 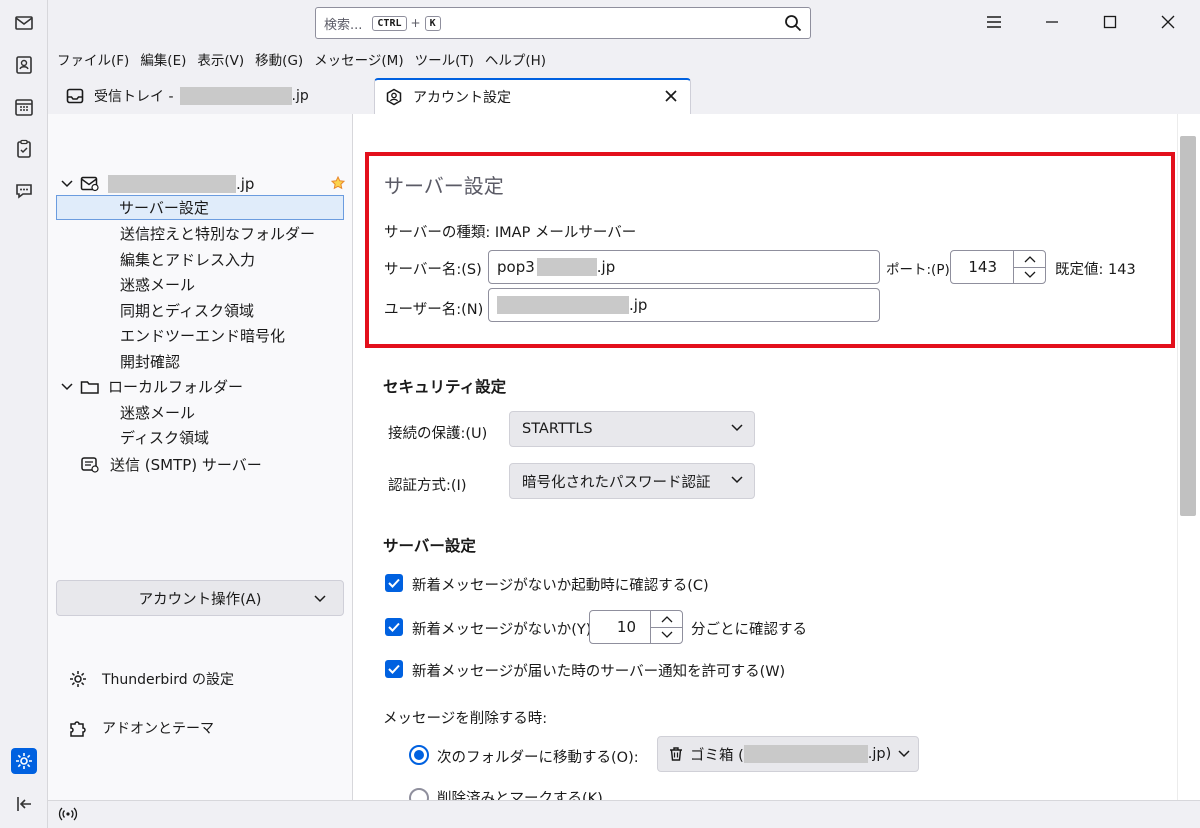 I want to click on server-settings-subheading: サーバー設定, so click(x=429, y=546).